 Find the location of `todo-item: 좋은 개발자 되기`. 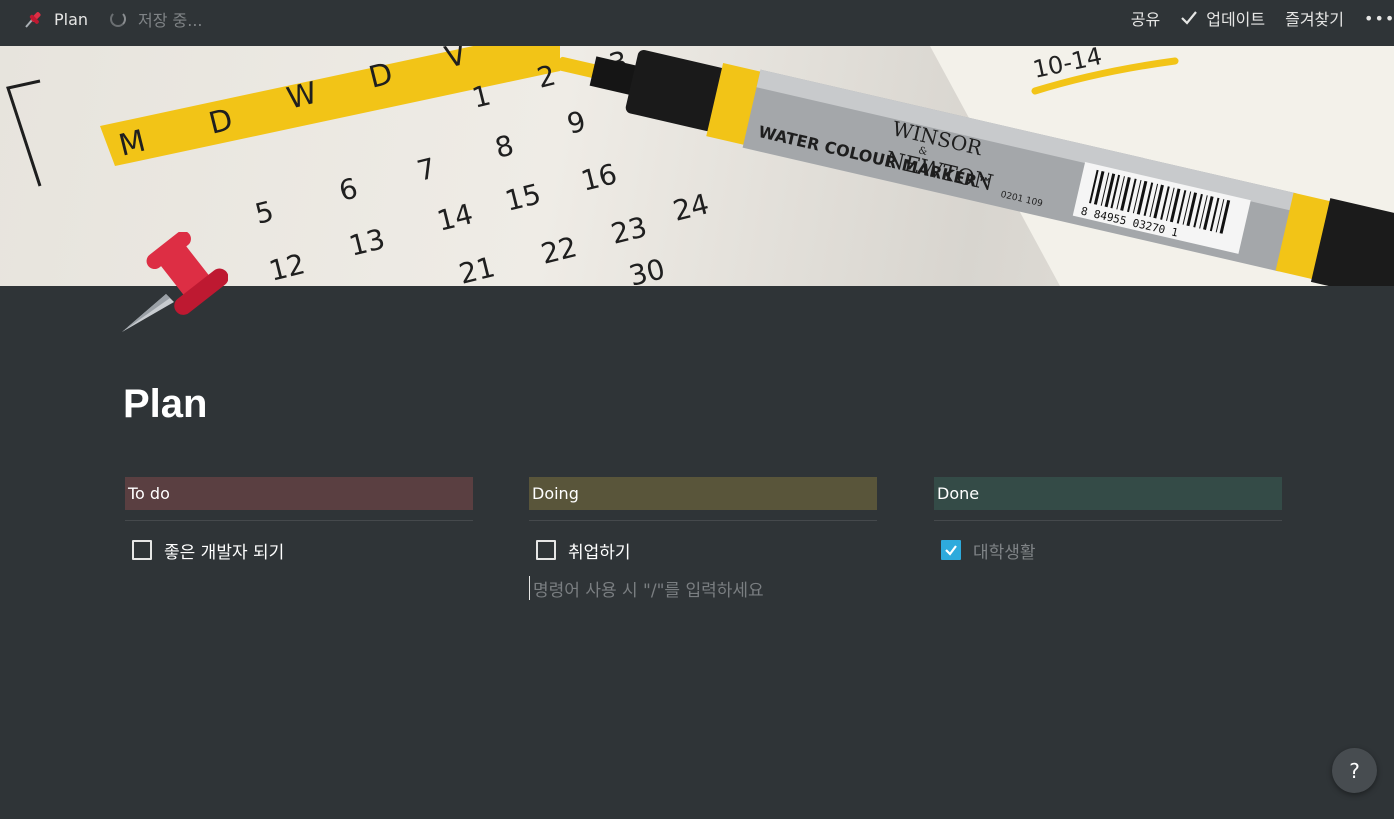

todo-item: 좋은 개발자 되기 is located at coordinates (299, 550).